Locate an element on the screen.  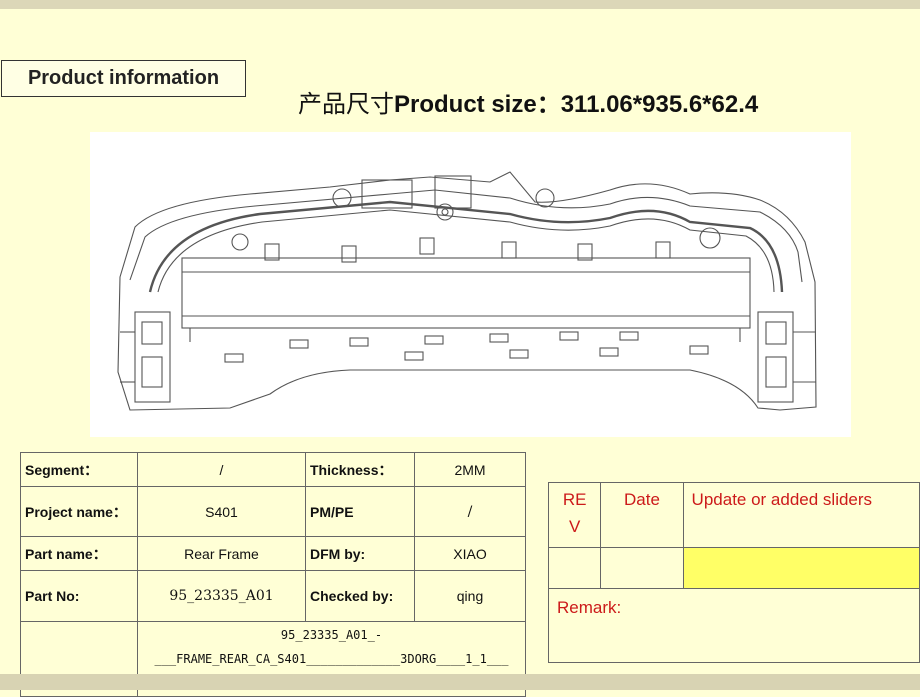
section-label: Product information is located at coordinates (123, 78).